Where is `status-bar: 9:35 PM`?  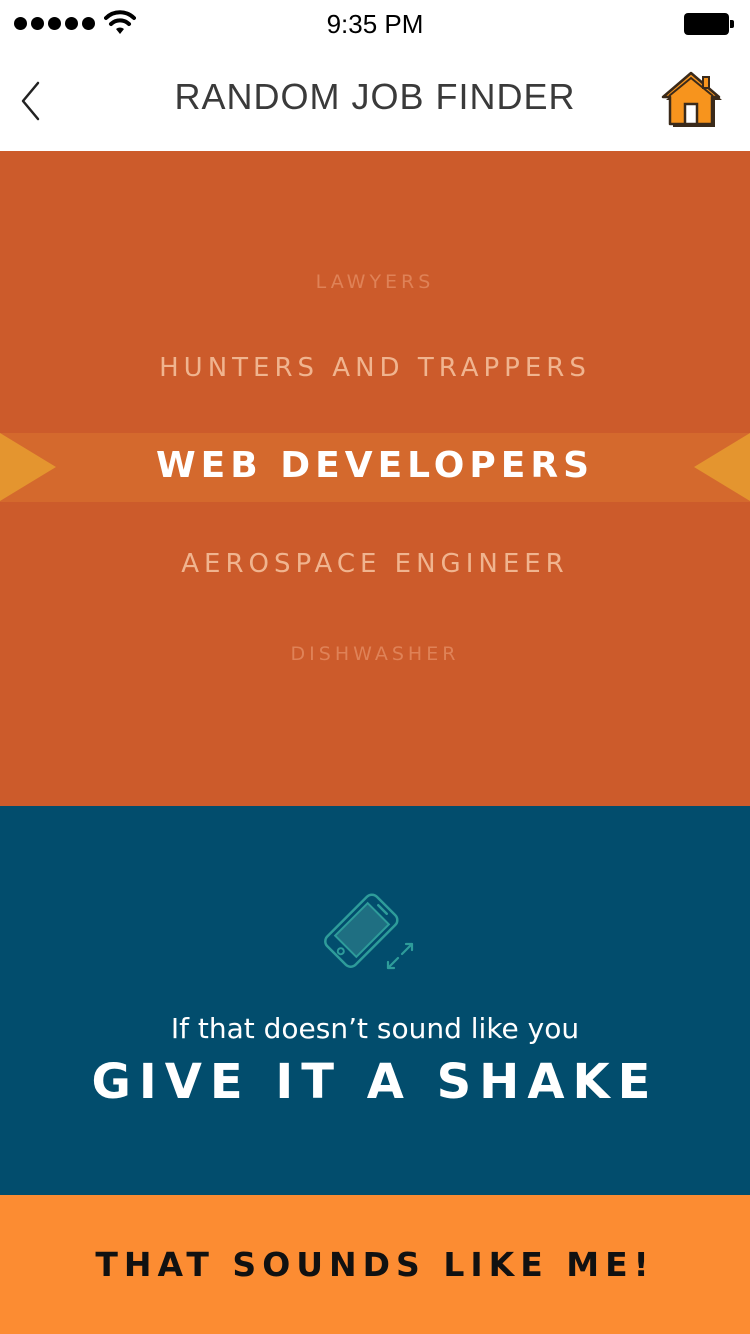
status-bar: 9:35 PM is located at coordinates (375, 24).